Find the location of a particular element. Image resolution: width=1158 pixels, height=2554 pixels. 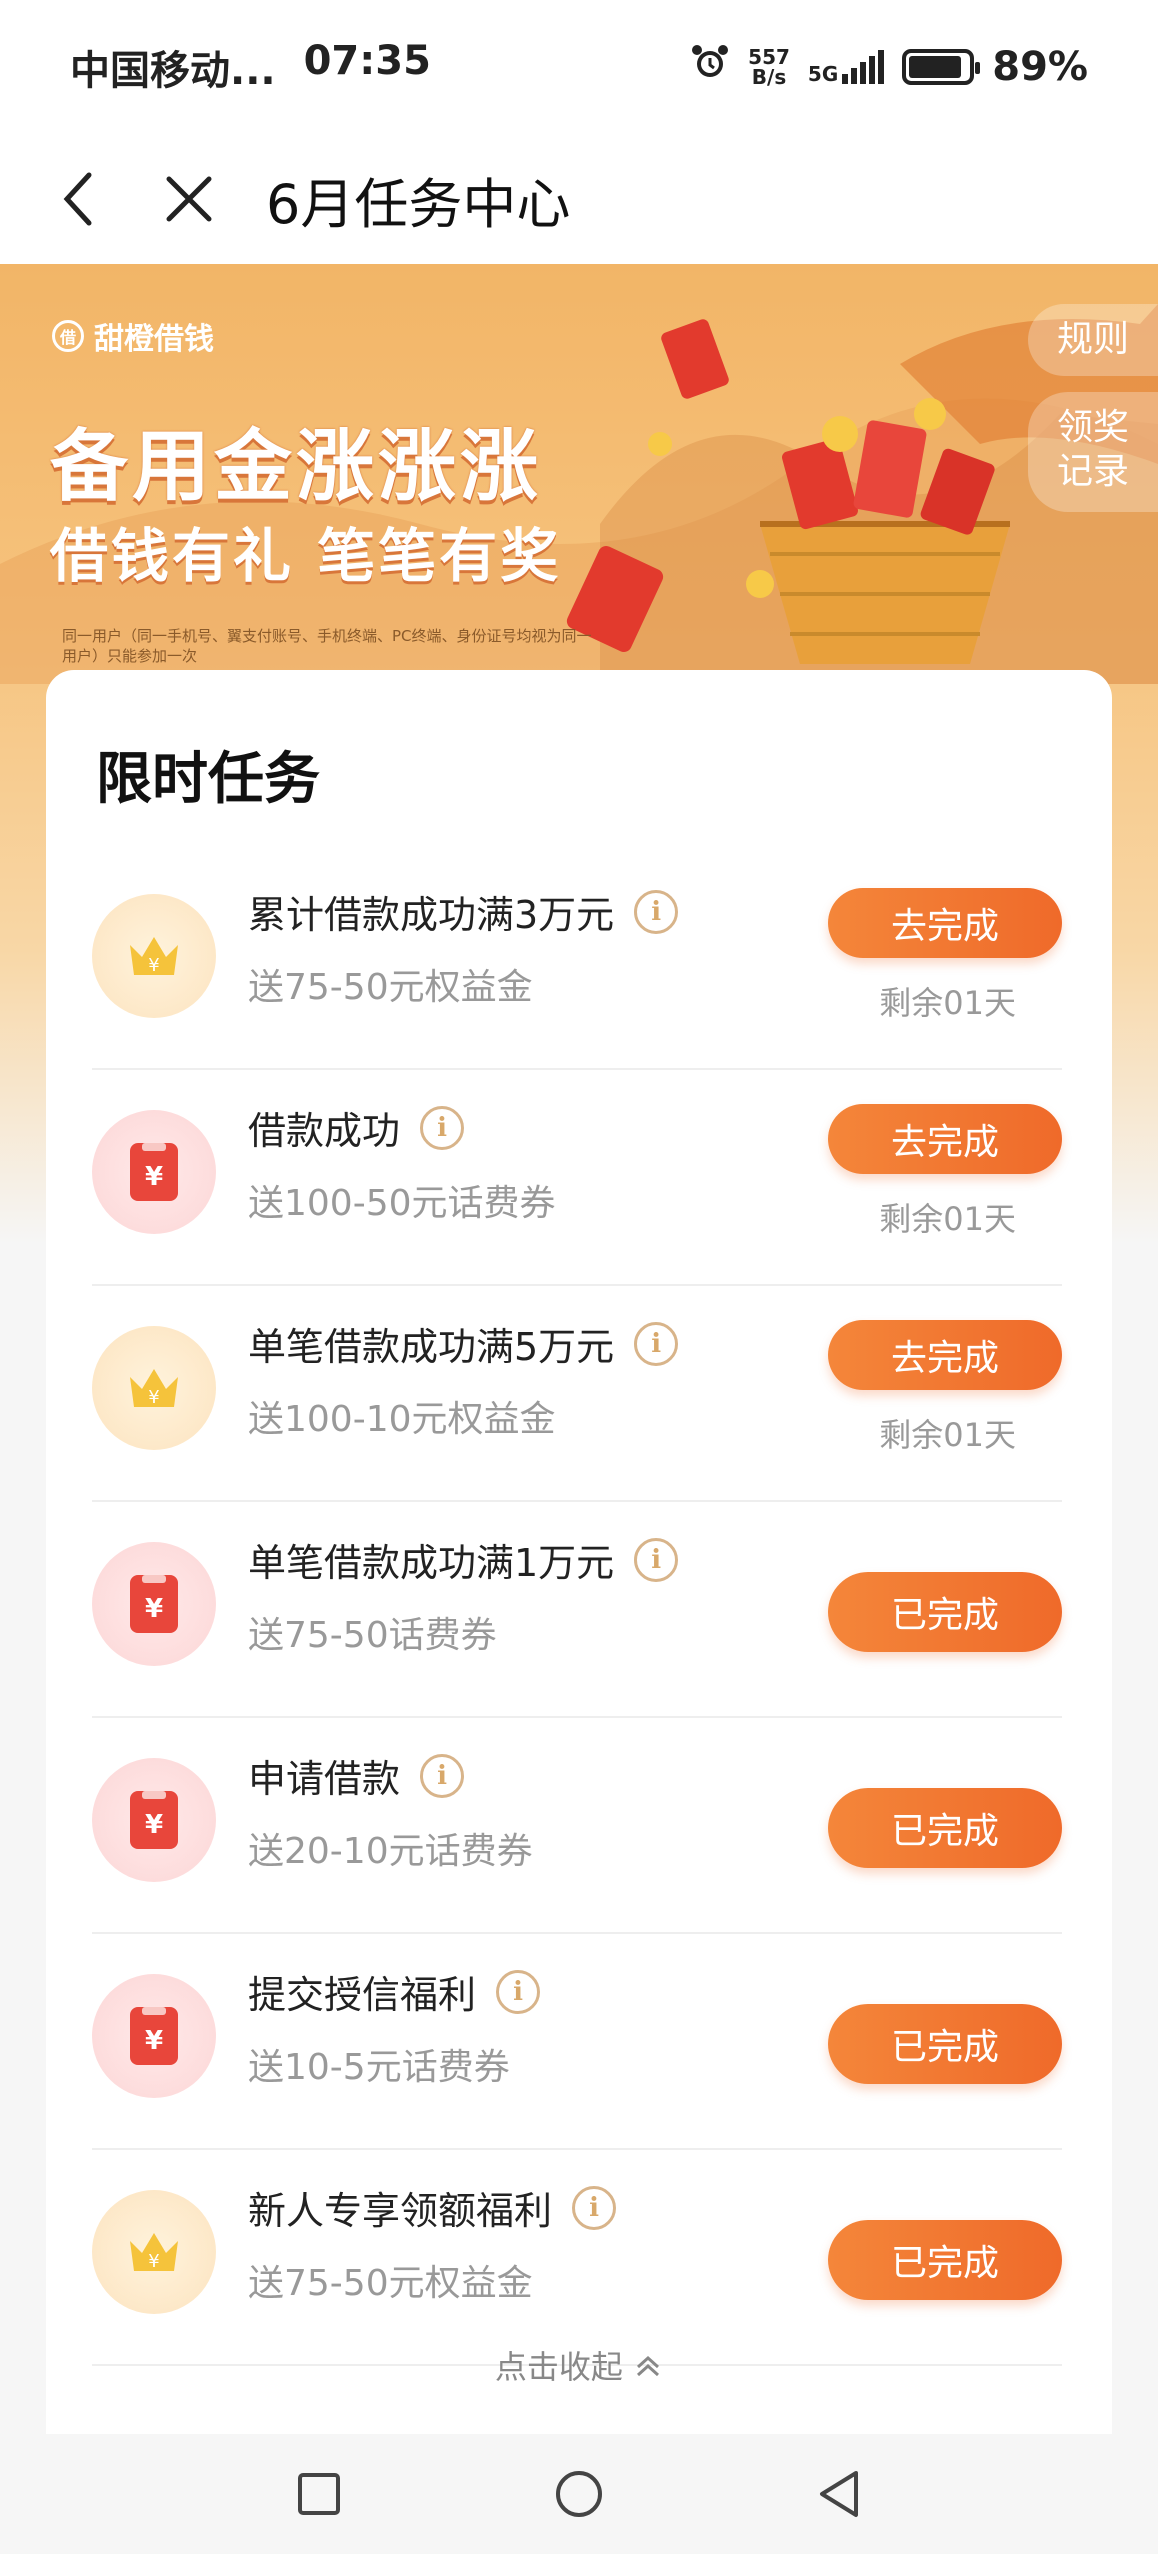

banner-subheadline: 借钱有礼 笔笔有奖 is located at coordinates (306, 556).